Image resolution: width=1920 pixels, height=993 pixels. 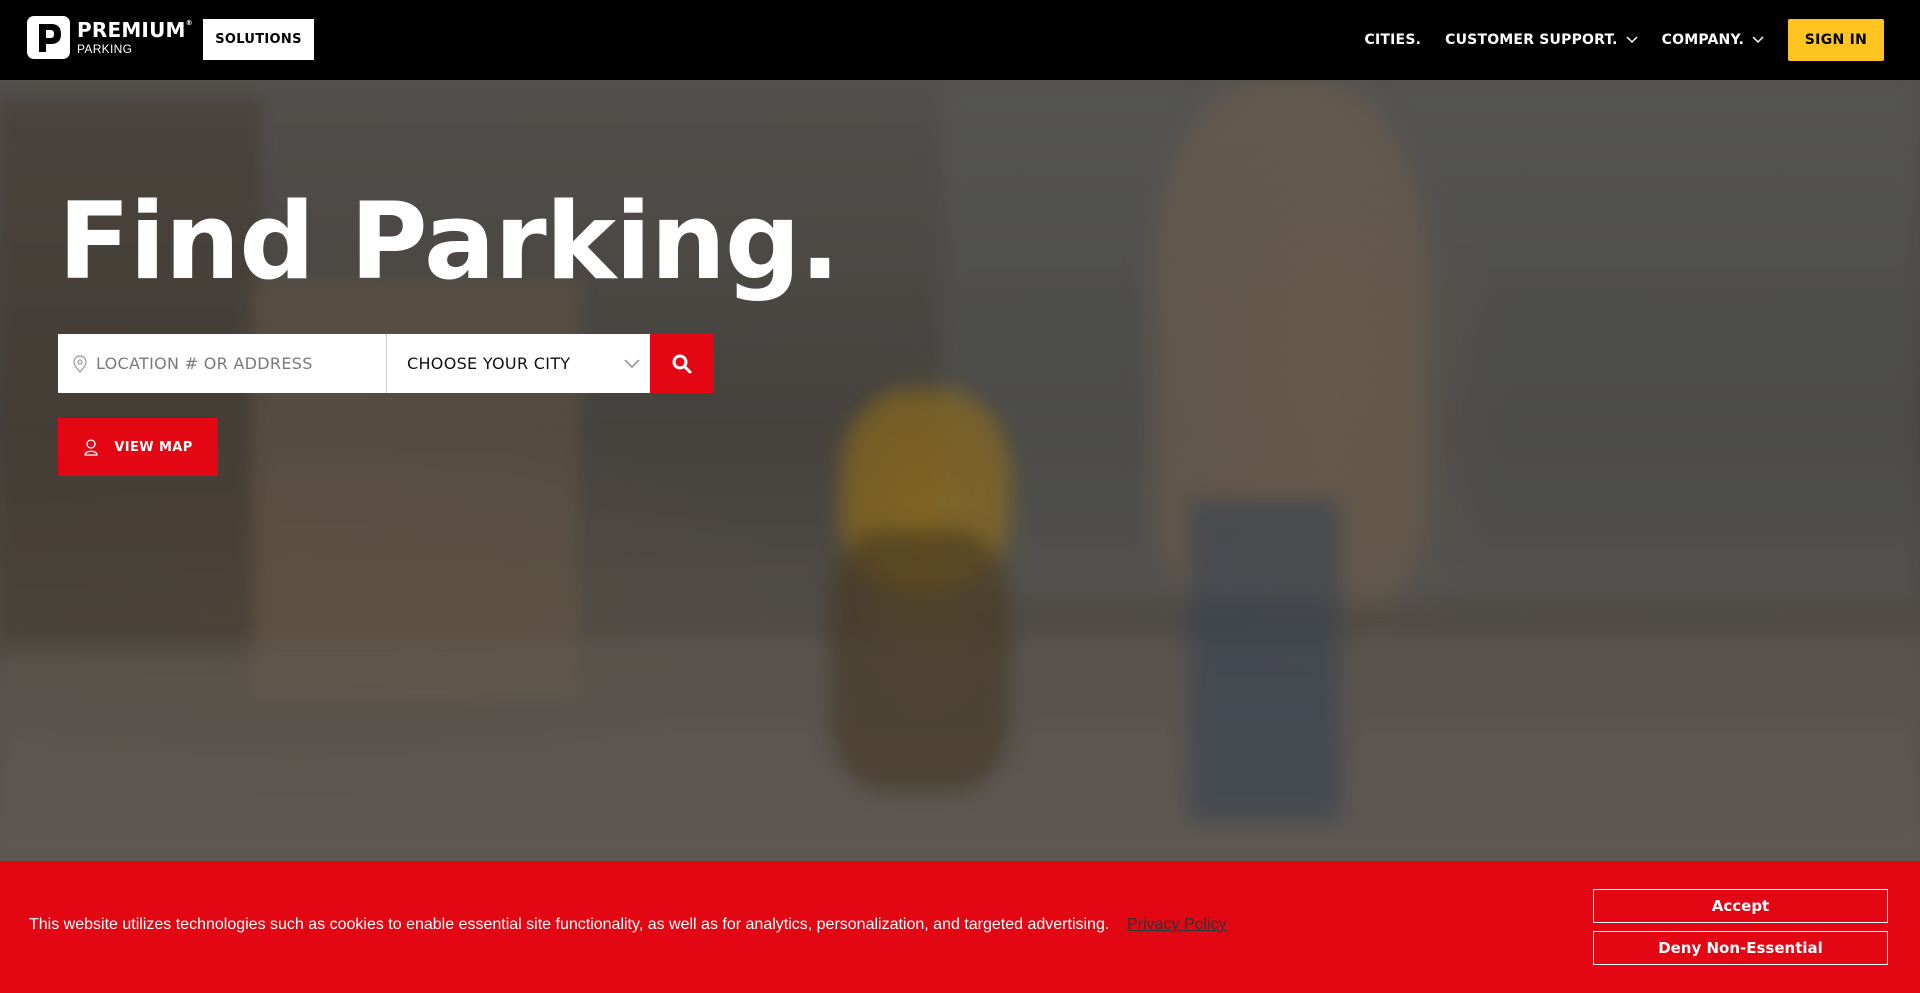 What do you see at coordinates (48, 37) in the screenshot?
I see `p-logo-icon` at bounding box center [48, 37].